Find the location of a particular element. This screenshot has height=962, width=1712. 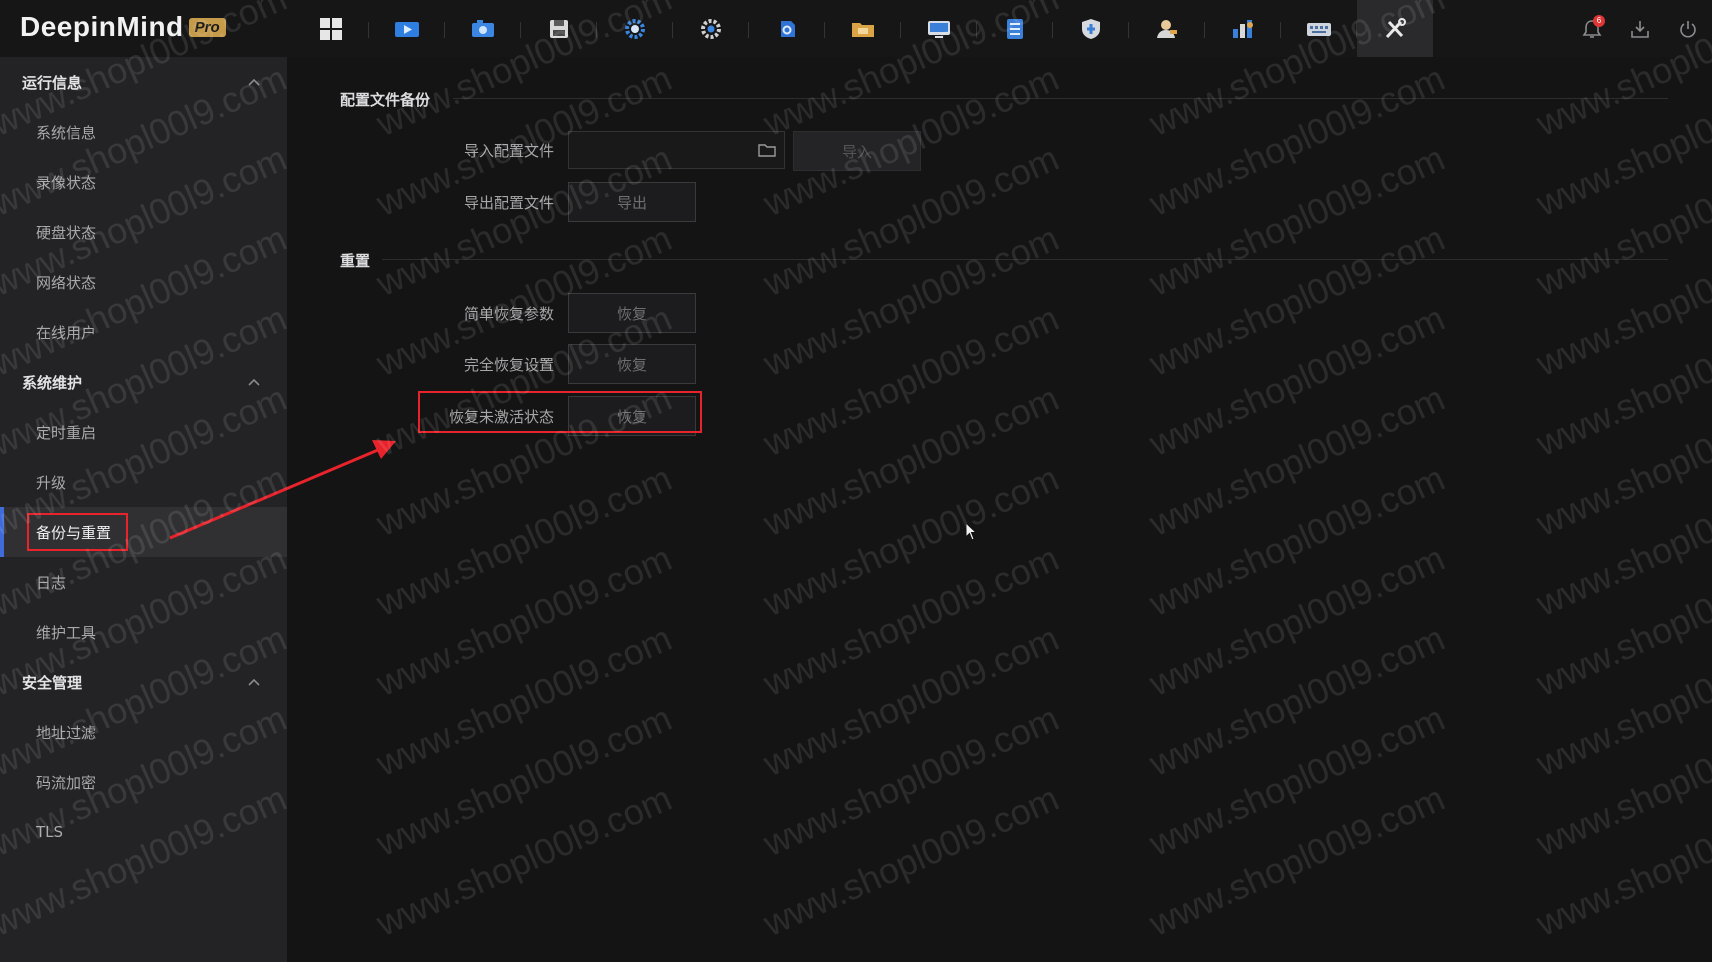

sidebar-item-label: 地址过滤 is located at coordinates (66, 732).